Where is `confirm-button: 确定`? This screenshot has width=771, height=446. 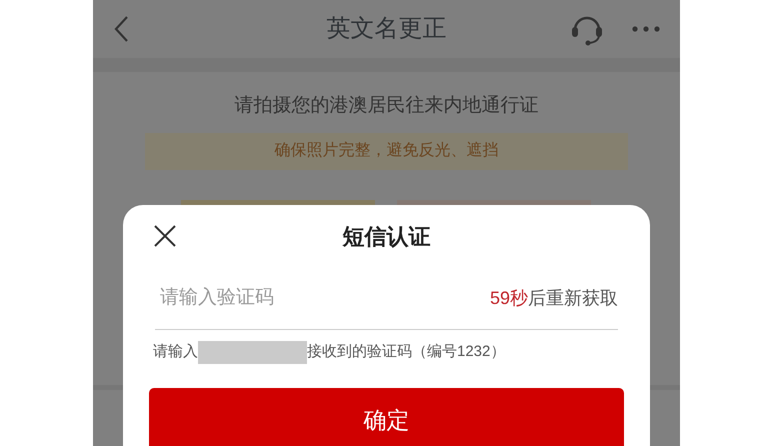
confirm-button: 确定 is located at coordinates (386, 417).